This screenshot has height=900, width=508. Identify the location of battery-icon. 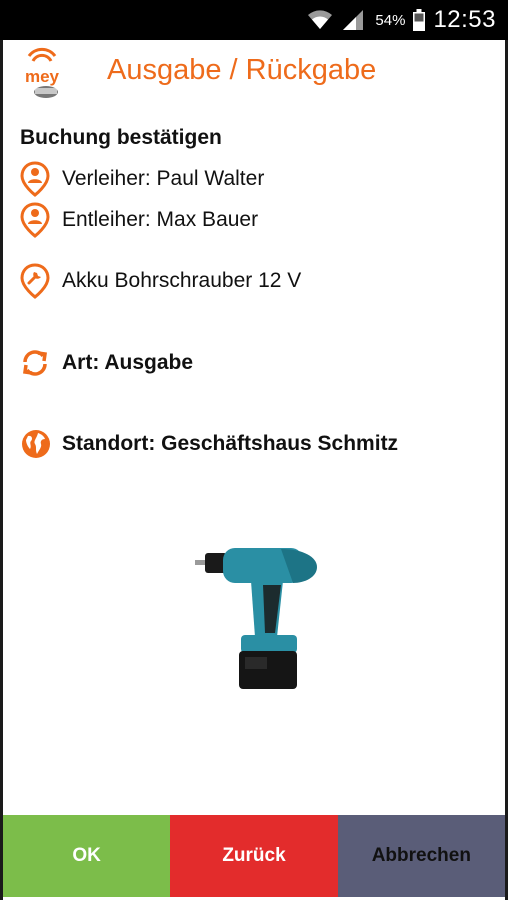
(419, 20).